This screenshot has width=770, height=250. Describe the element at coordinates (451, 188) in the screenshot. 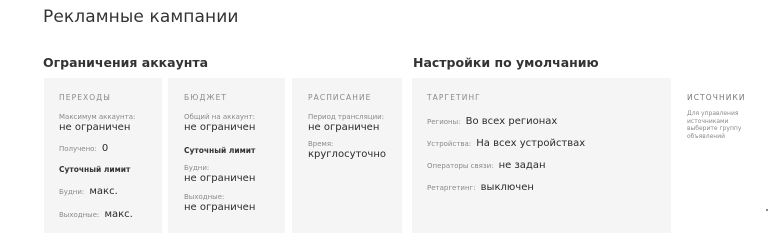

I see `retargeting-label: Ретаргетинг:` at that location.